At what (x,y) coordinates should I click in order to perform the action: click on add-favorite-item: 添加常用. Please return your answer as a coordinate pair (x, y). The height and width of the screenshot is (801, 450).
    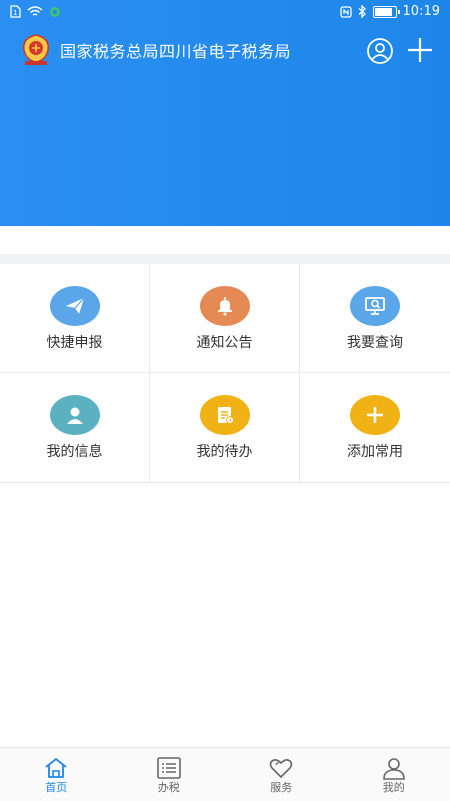
    Looking at the image, I should click on (375, 427).